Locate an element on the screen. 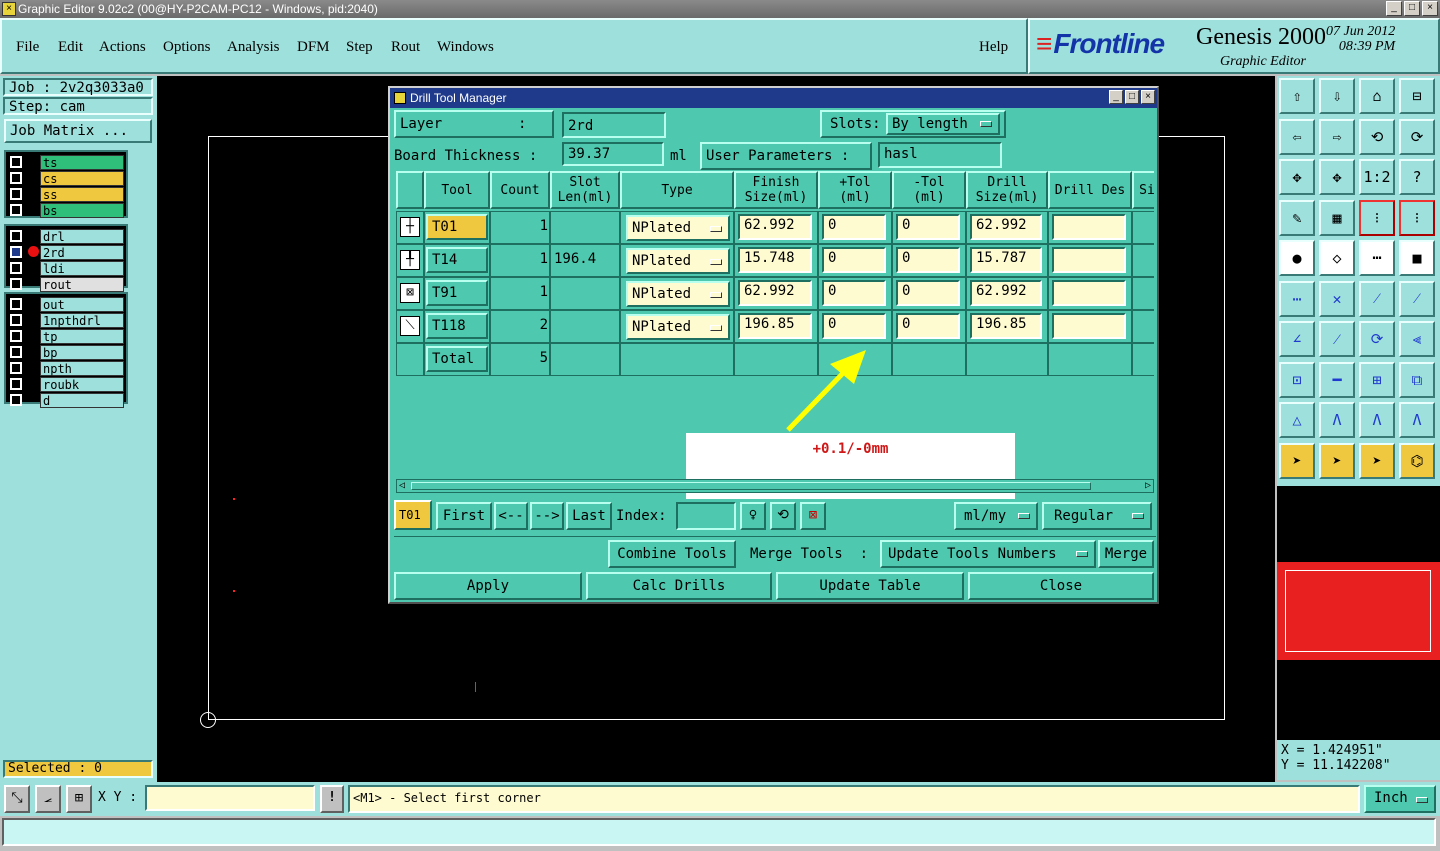 The height and width of the screenshot is (851, 1440). import-icon: ⇦ is located at coordinates (1297, 136).